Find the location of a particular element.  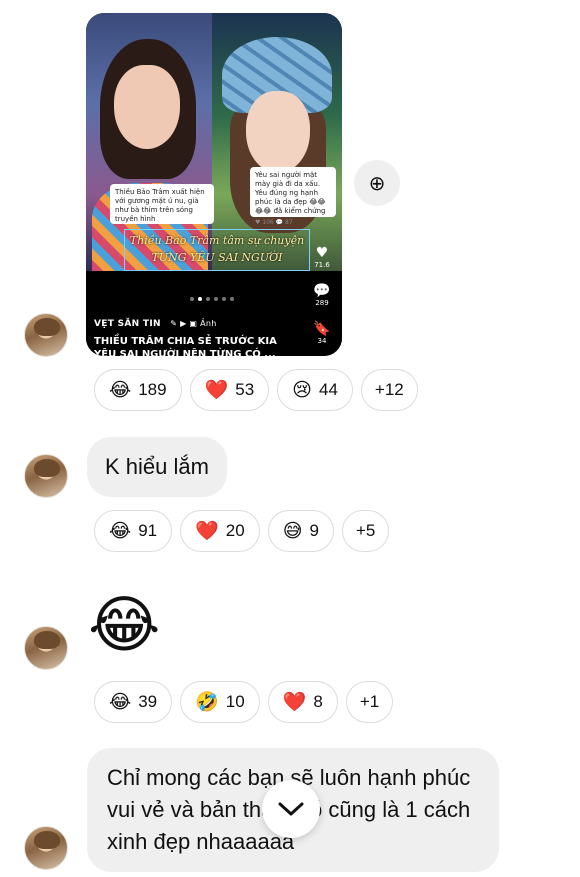

reaction-count: +5 is located at coordinates (366, 530).